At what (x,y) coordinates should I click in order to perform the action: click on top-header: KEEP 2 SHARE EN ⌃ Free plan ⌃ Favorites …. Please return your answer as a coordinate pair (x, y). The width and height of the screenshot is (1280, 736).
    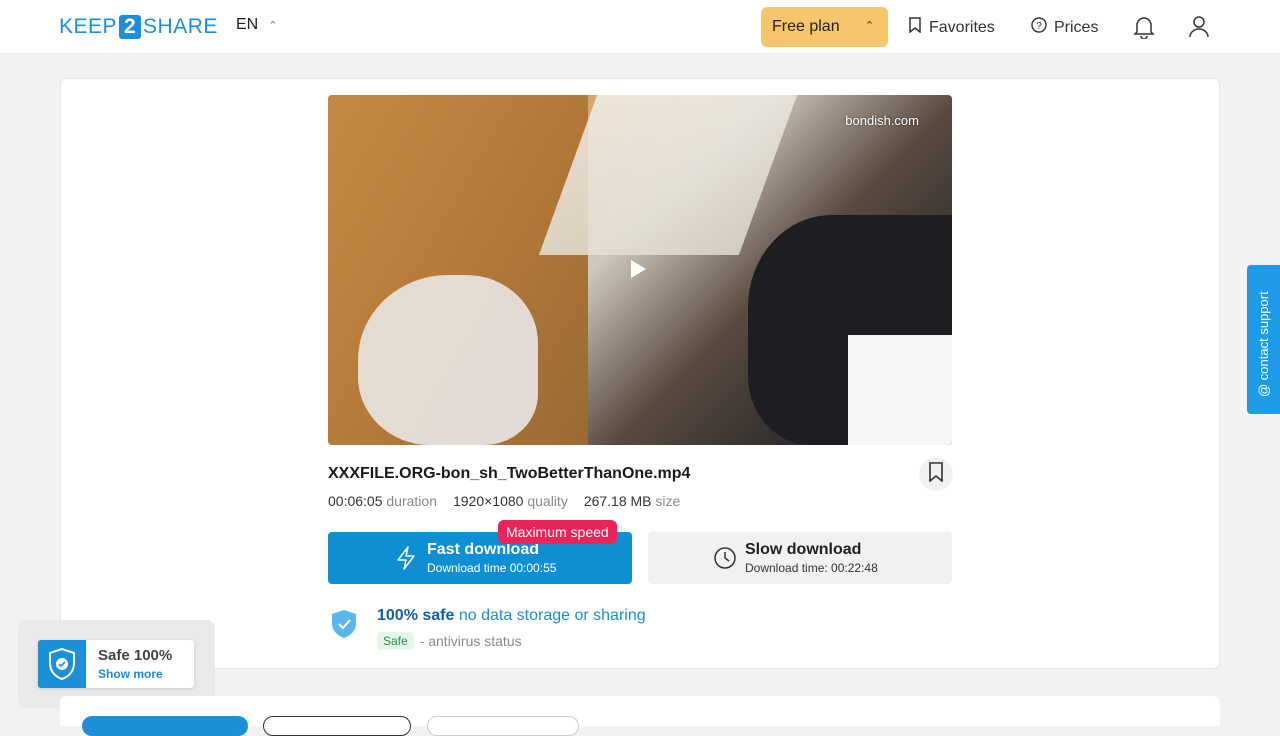
    Looking at the image, I should click on (640, 27).